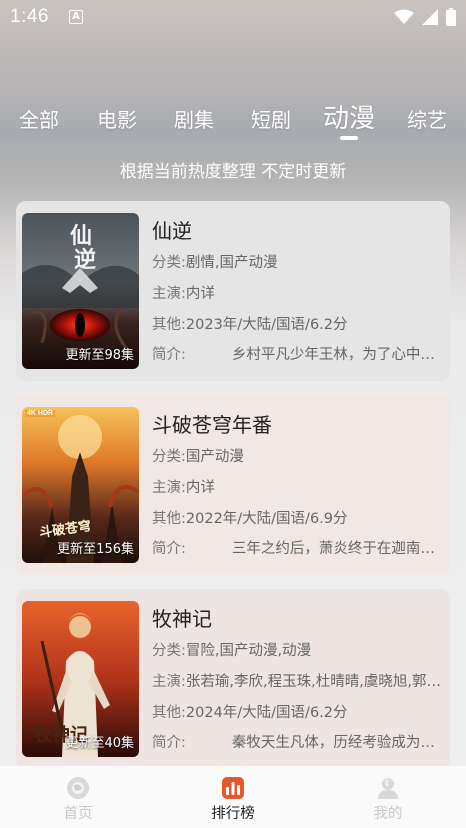 Image resolution: width=466 pixels, height=828 pixels. What do you see at coordinates (80, 291) in the screenshot?
I see `poster-image: 仙 逆 更新至98集` at bounding box center [80, 291].